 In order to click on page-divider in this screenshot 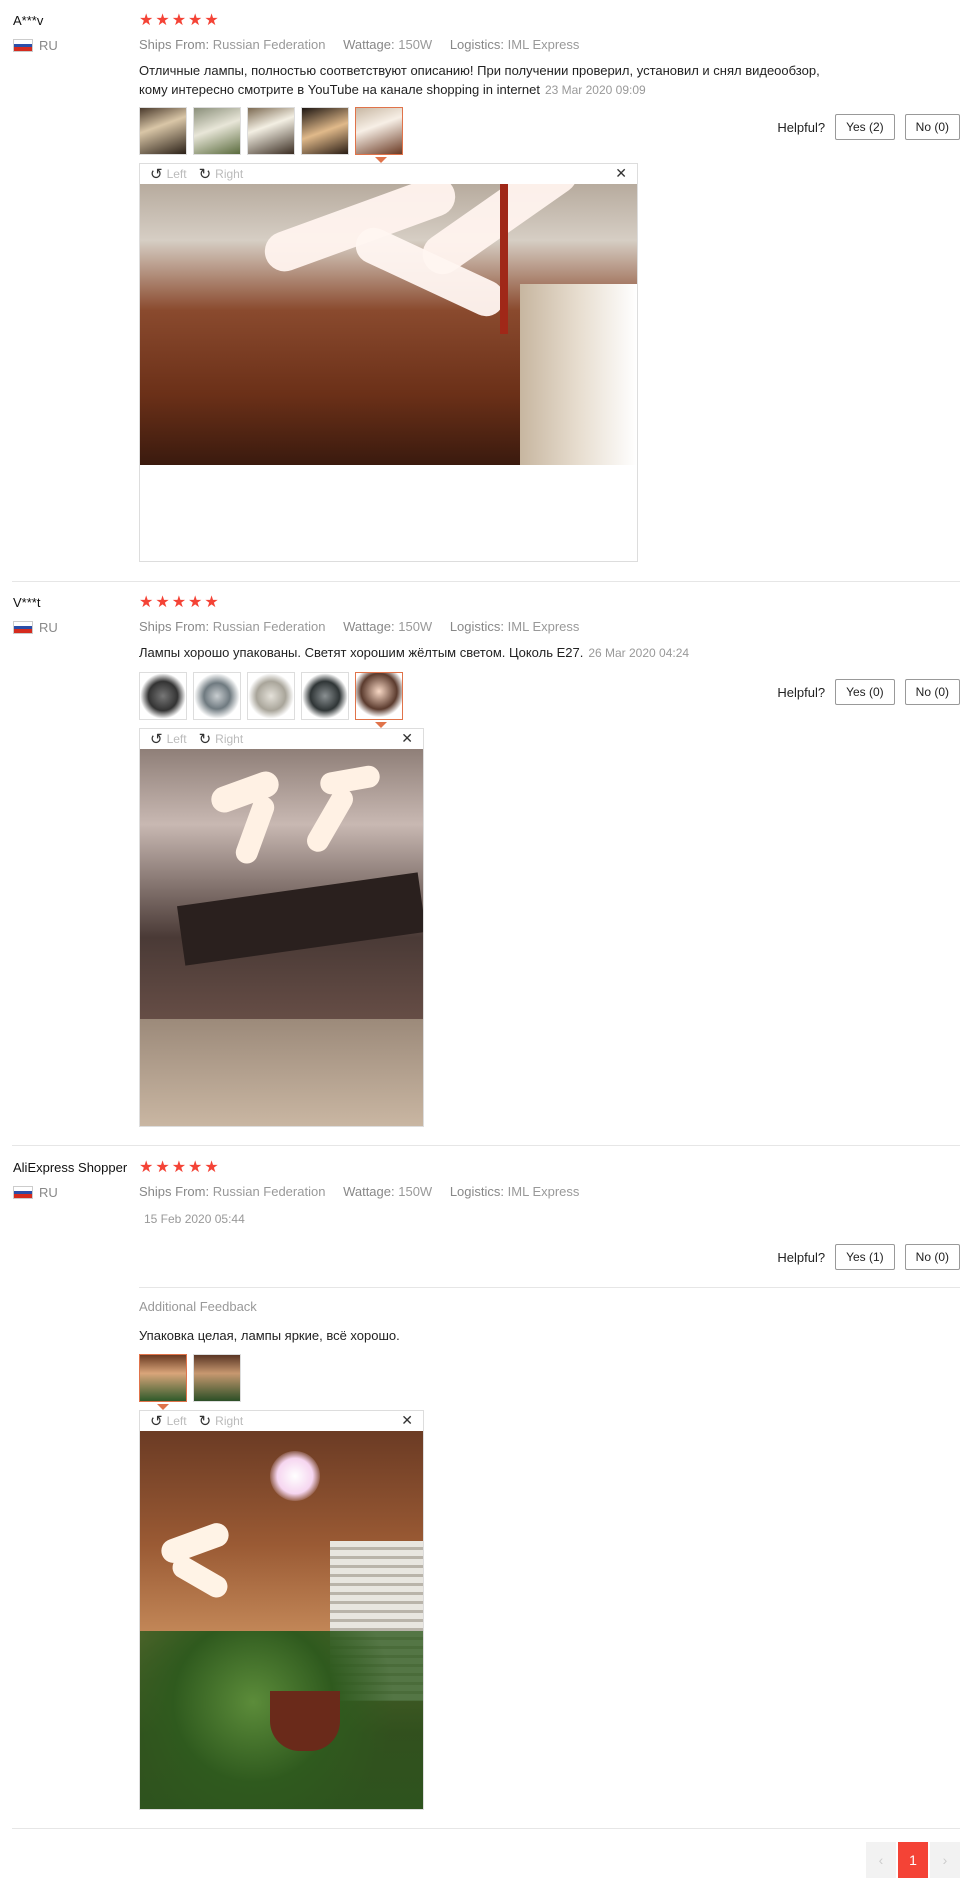, I will do `click(486, 1828)`.